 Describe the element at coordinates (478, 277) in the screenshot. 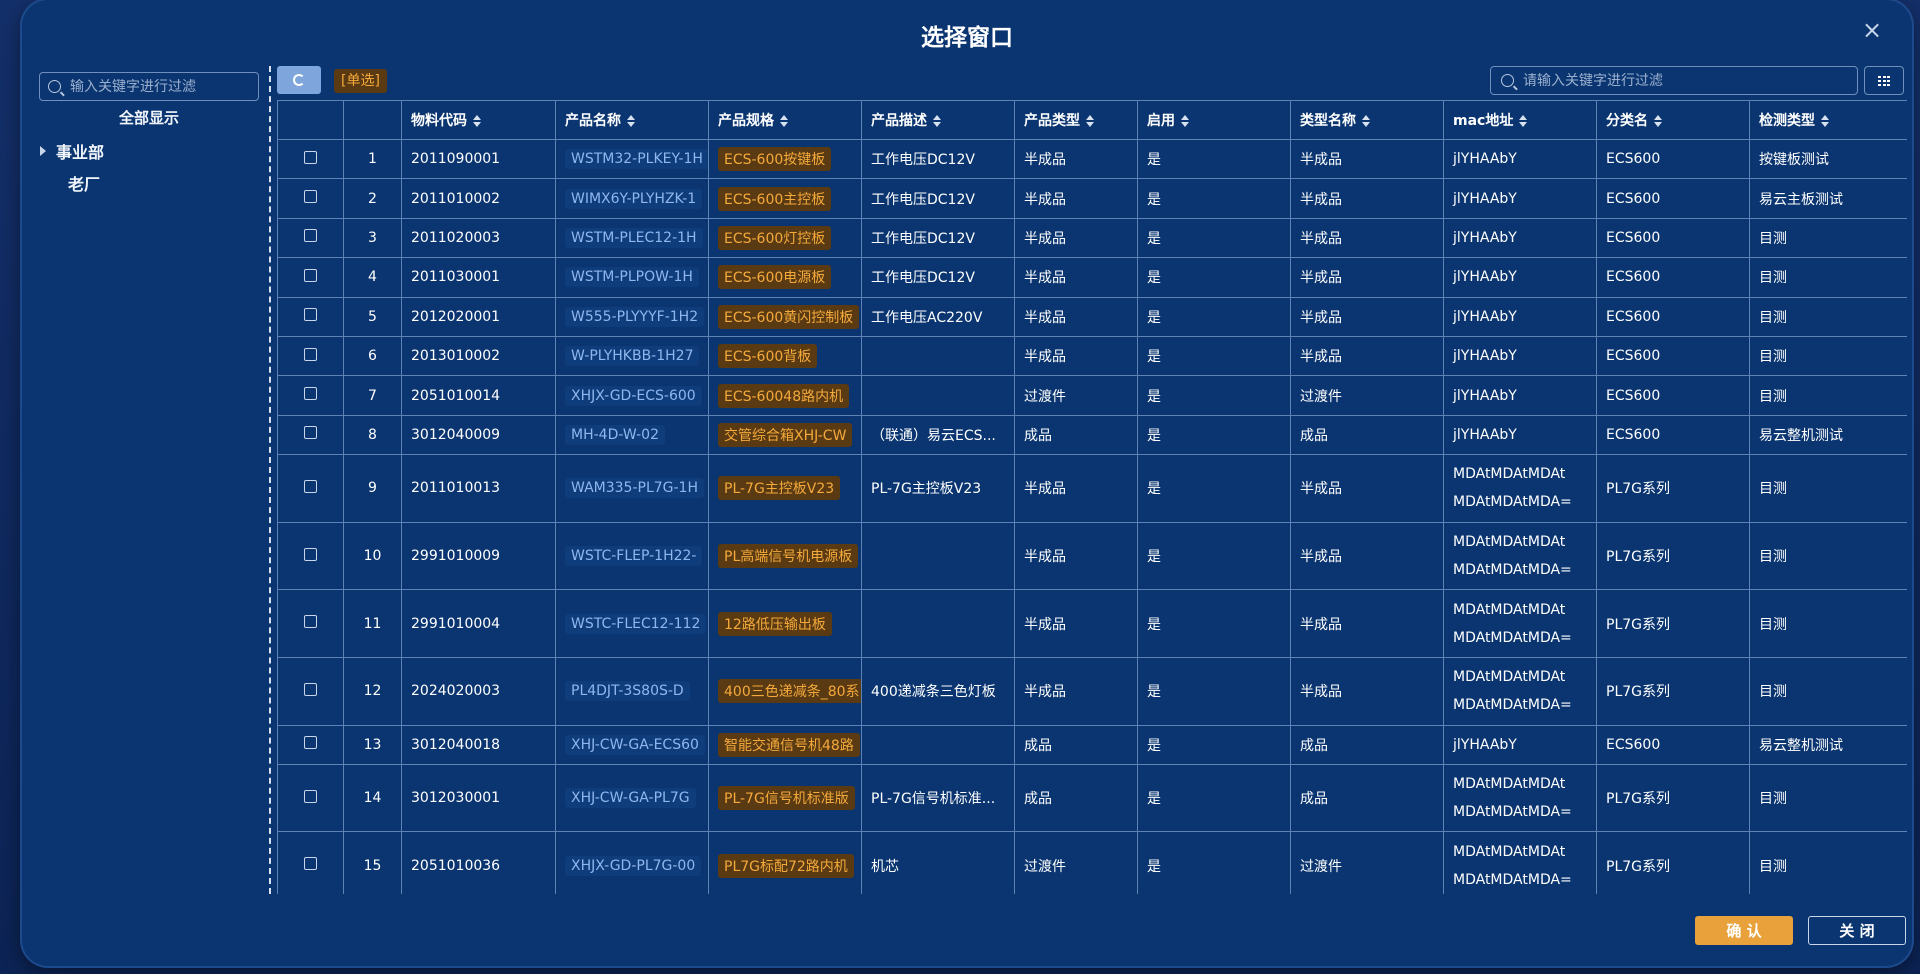

I see `cell-code: 2011030001` at that location.